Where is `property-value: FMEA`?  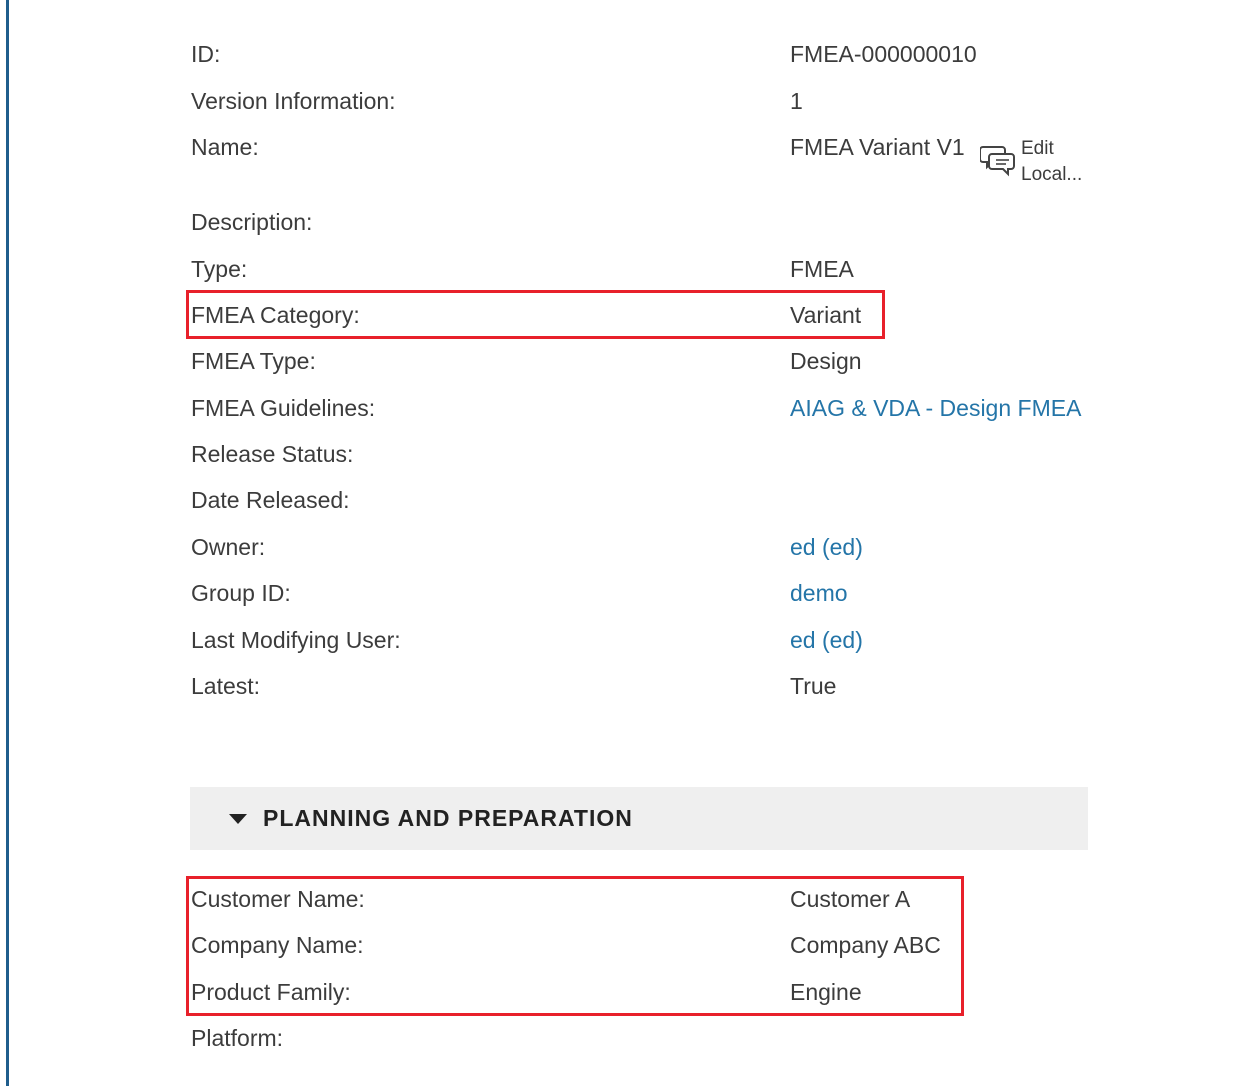 property-value: FMEA is located at coordinates (822, 269).